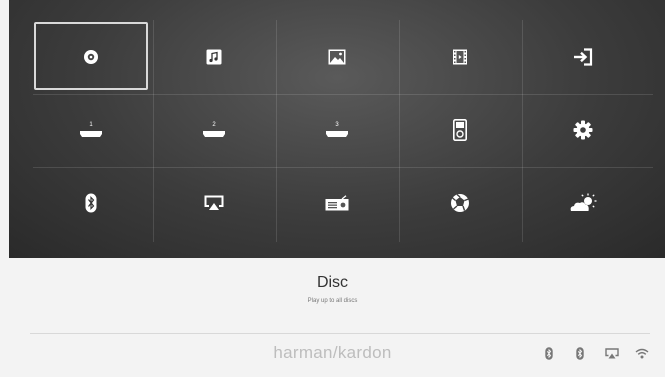  I want to click on tile-radio, so click(337, 203).